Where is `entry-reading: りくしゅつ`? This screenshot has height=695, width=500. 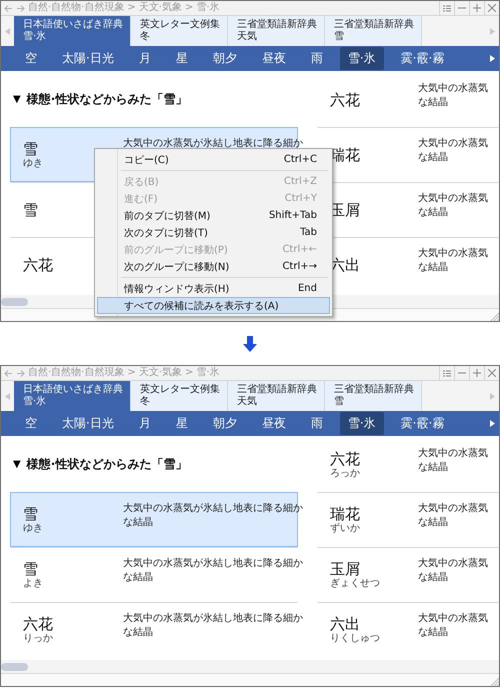
entry-reading: りくしゅつ is located at coordinates (355, 638).